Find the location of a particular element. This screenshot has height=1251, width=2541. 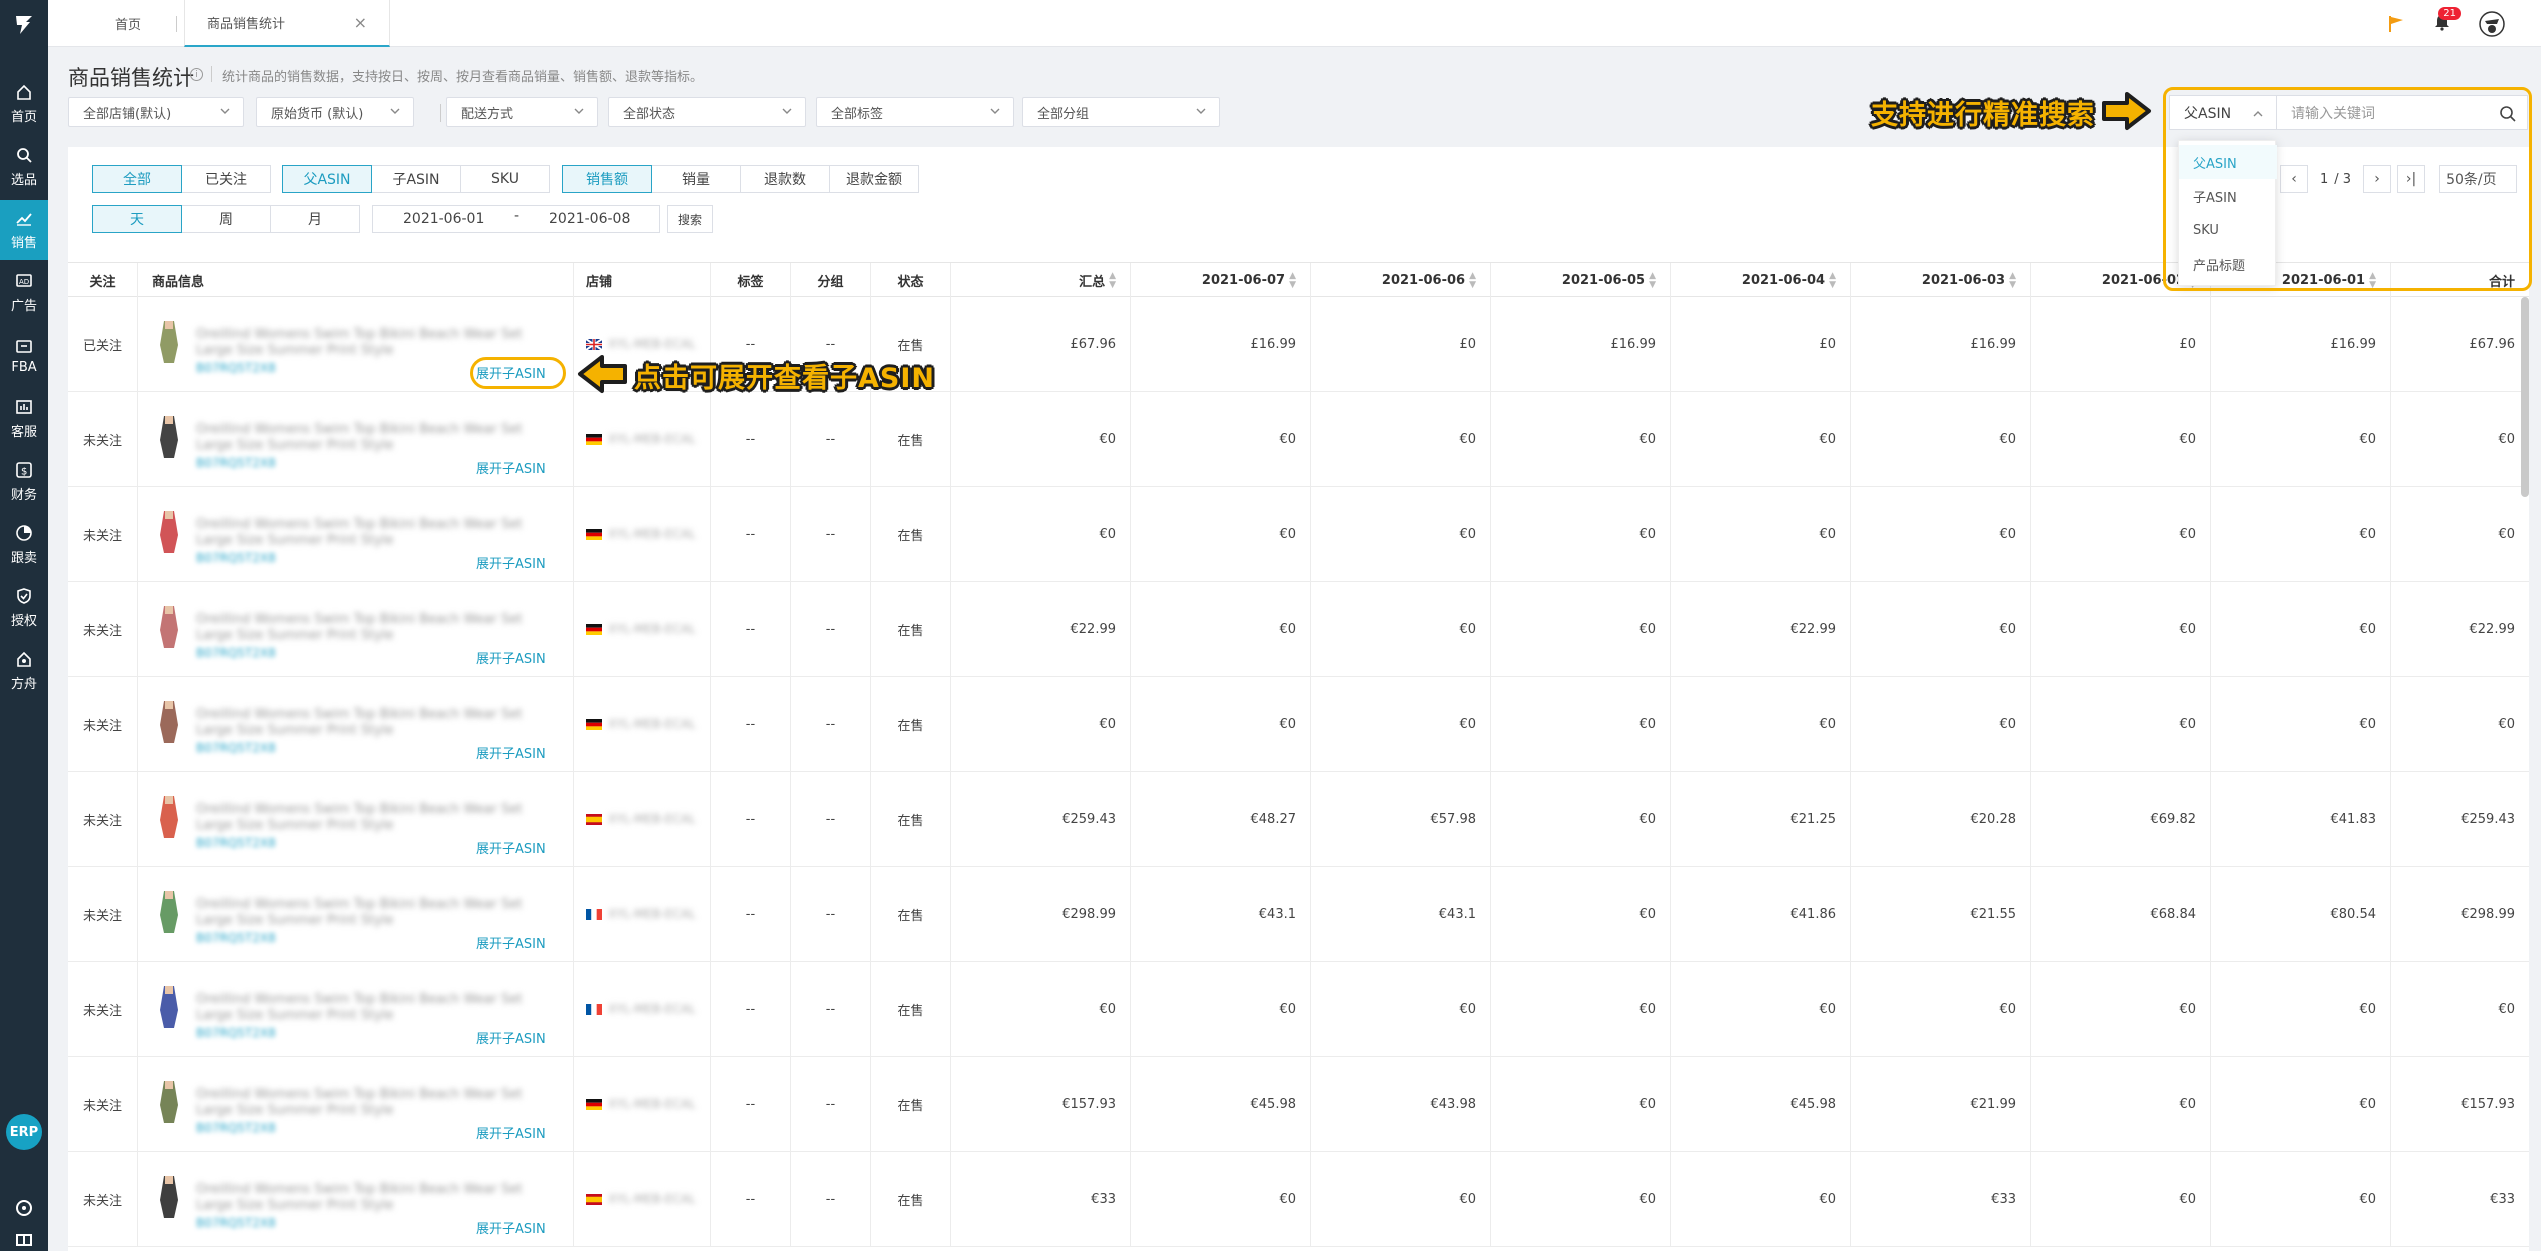

nav-item-dollar: $ 财务 is located at coordinates (24, 482).